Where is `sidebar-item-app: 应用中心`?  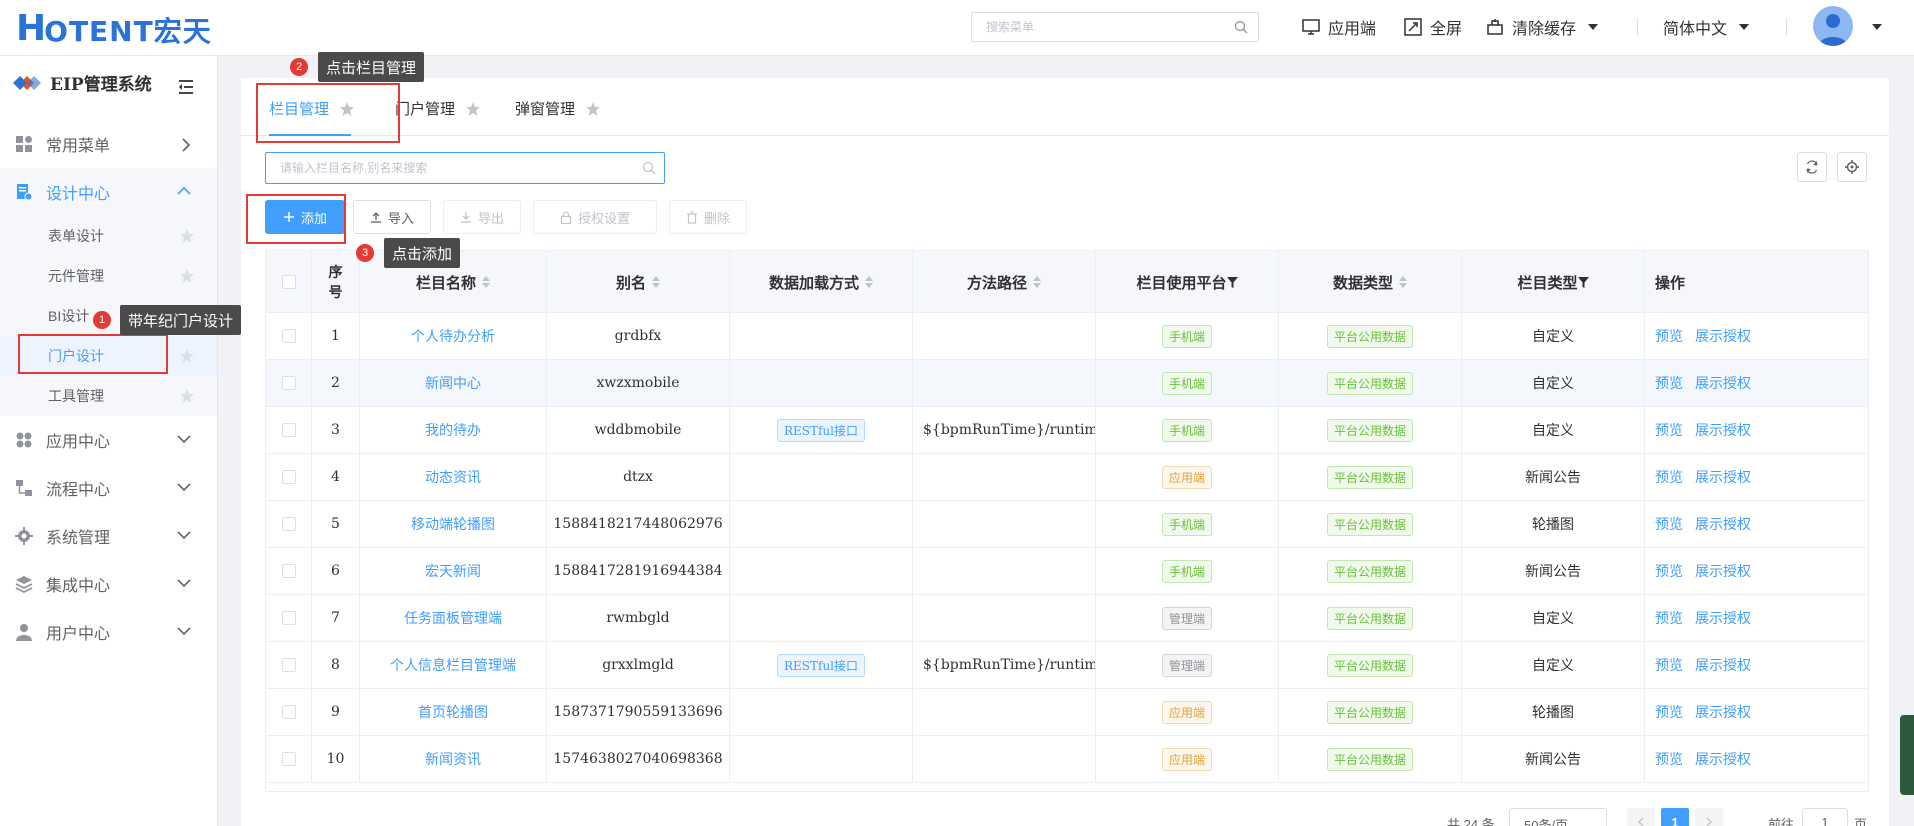
sidebar-item-app: 应用中心 is located at coordinates (108, 440).